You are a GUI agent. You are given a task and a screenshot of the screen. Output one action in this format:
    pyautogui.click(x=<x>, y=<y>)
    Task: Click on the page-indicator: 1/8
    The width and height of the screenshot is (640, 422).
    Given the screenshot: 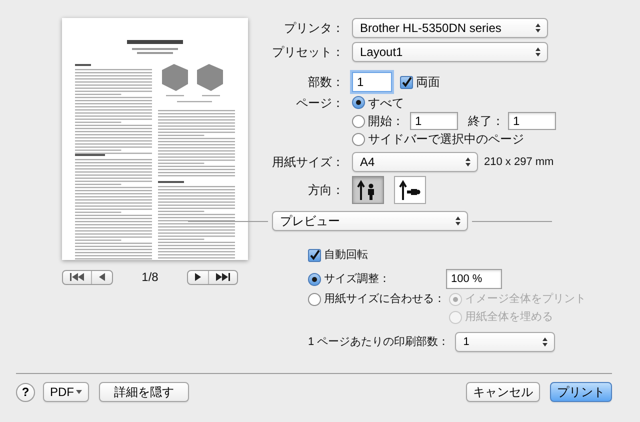 What is the action you would take?
    pyautogui.click(x=150, y=277)
    